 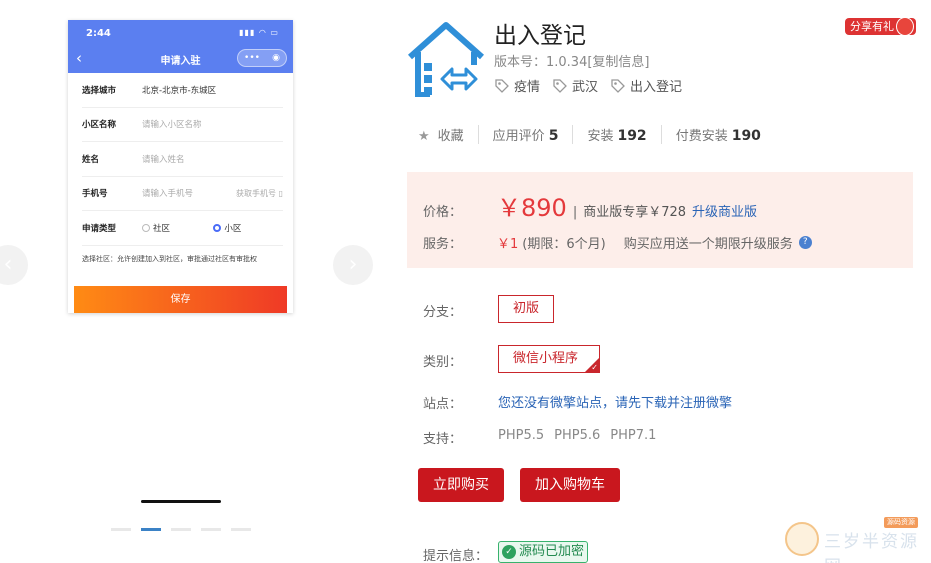 What do you see at coordinates (99, 228) in the screenshot?
I see `form-label: 申请类型` at bounding box center [99, 228].